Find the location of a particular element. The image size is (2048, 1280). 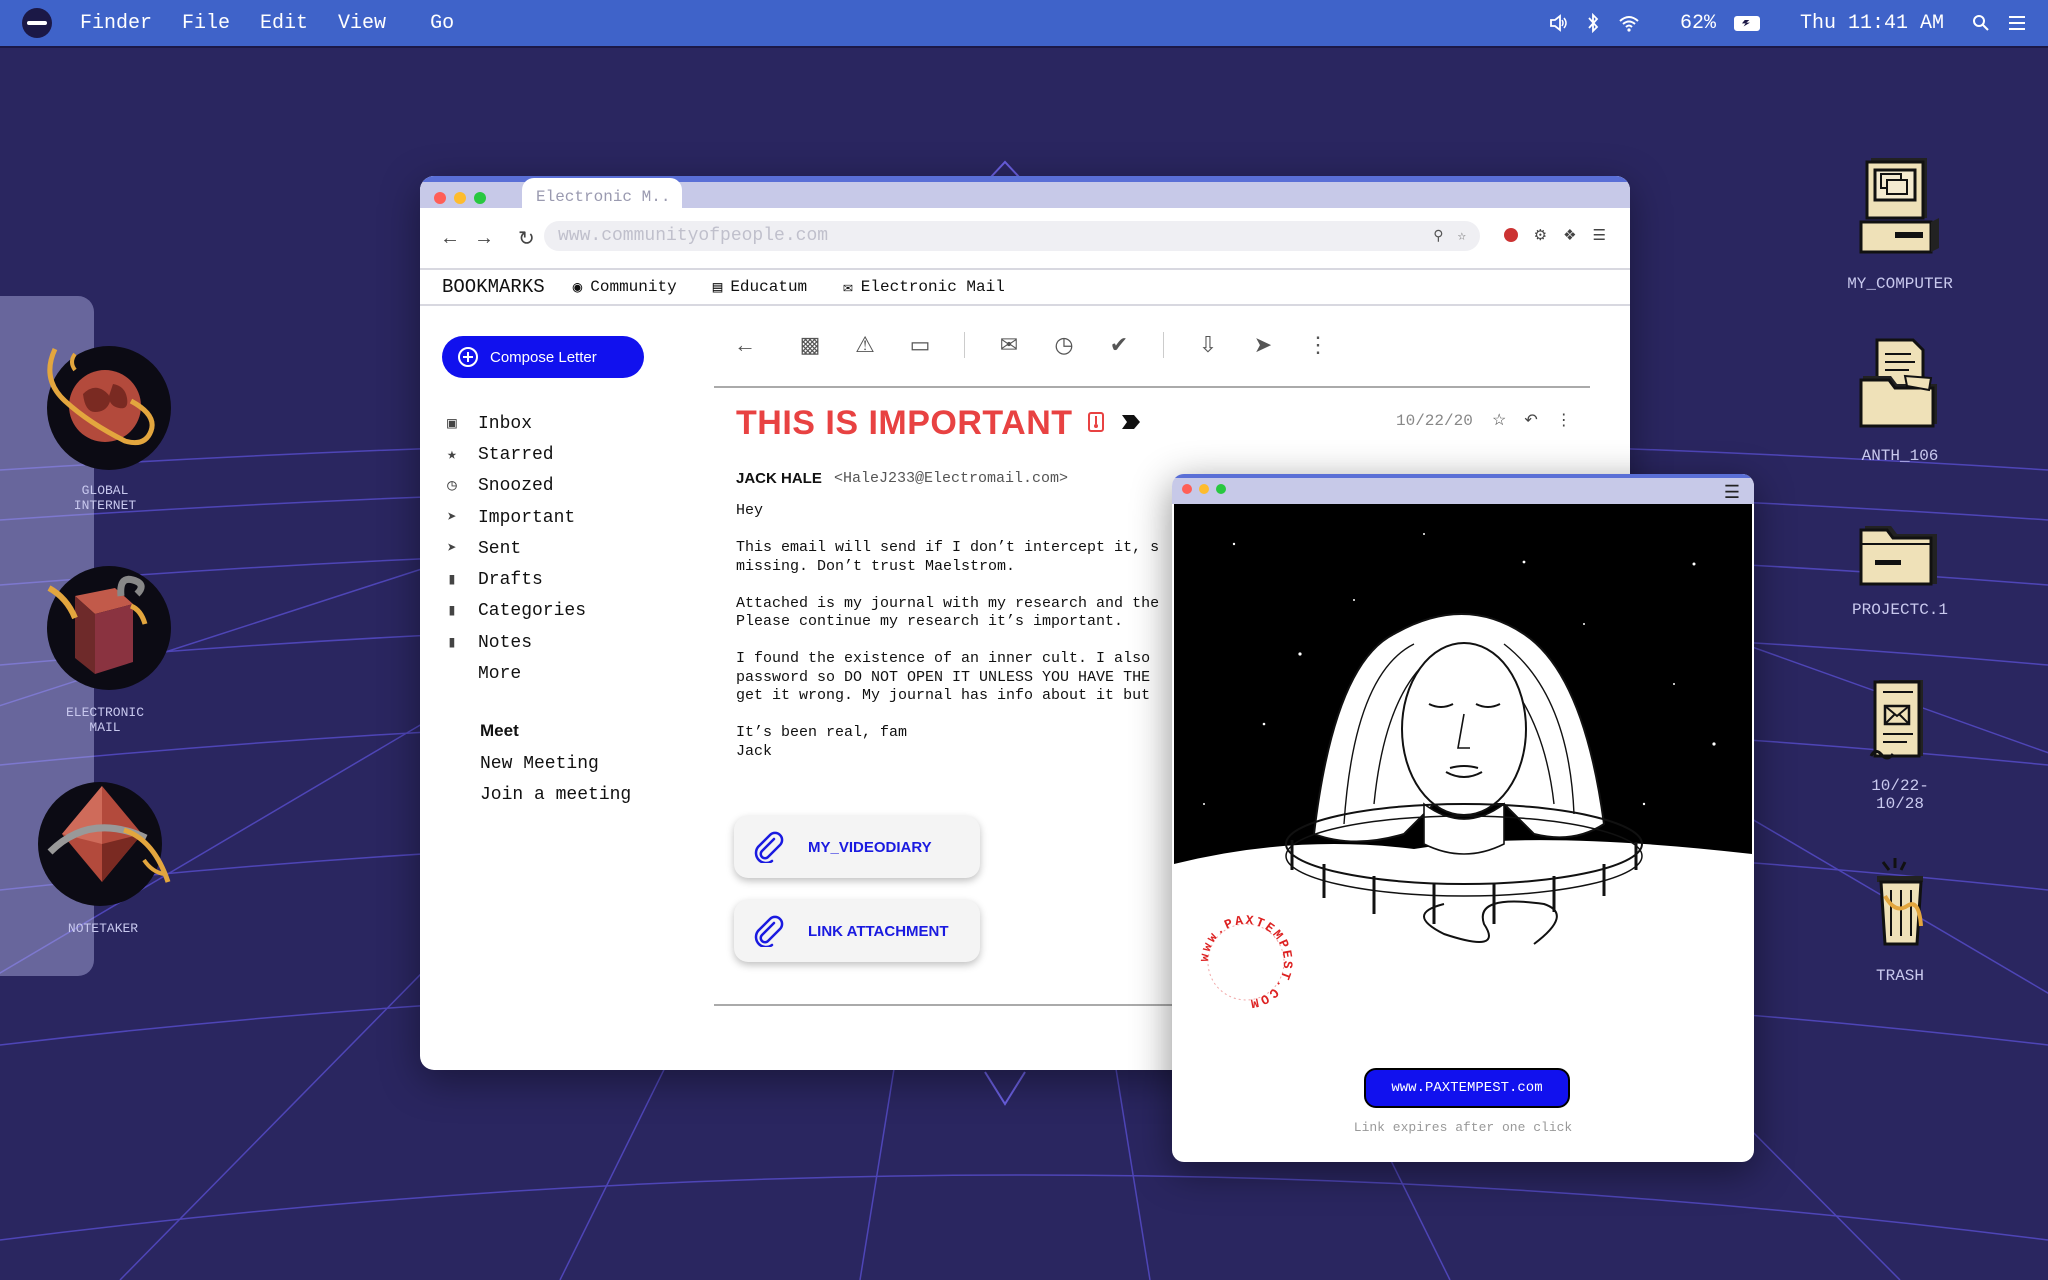

bookmark-electronic-mail: ✉ Electronic Mail is located at coordinates (924, 287).